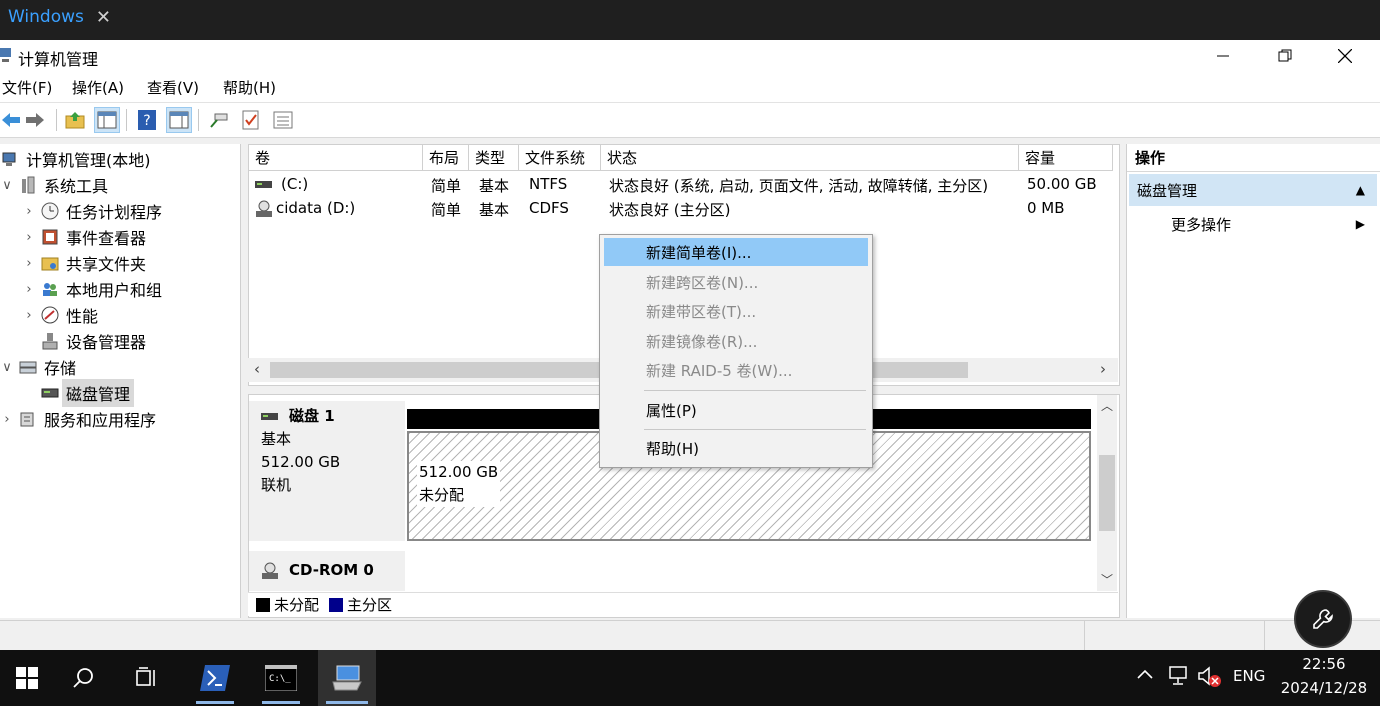 The width and height of the screenshot is (1380, 706). What do you see at coordinates (494, 158) in the screenshot?
I see `column-header-type: 类型` at bounding box center [494, 158].